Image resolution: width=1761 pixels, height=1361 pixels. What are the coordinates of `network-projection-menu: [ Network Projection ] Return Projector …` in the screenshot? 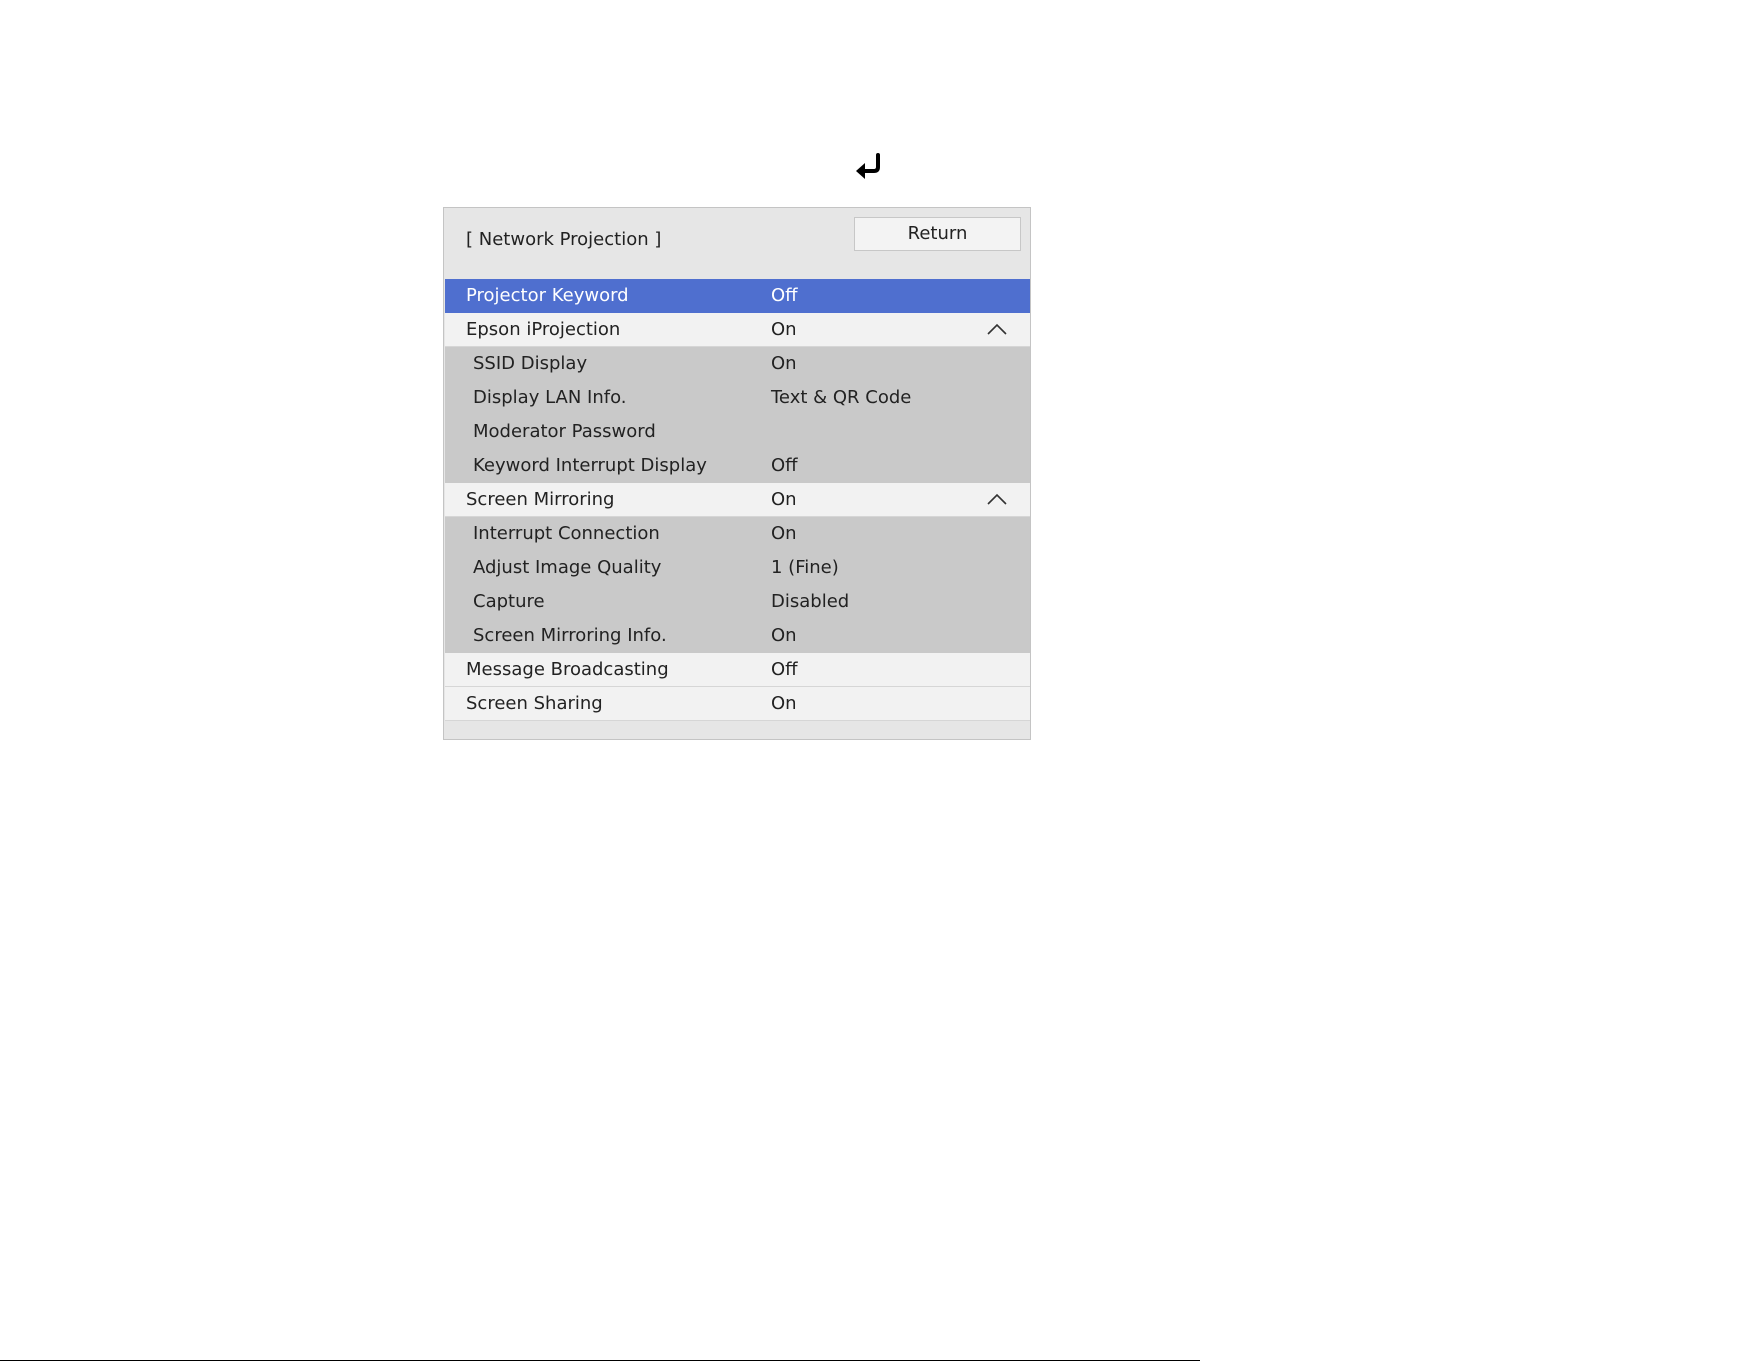 It's located at (737, 473).